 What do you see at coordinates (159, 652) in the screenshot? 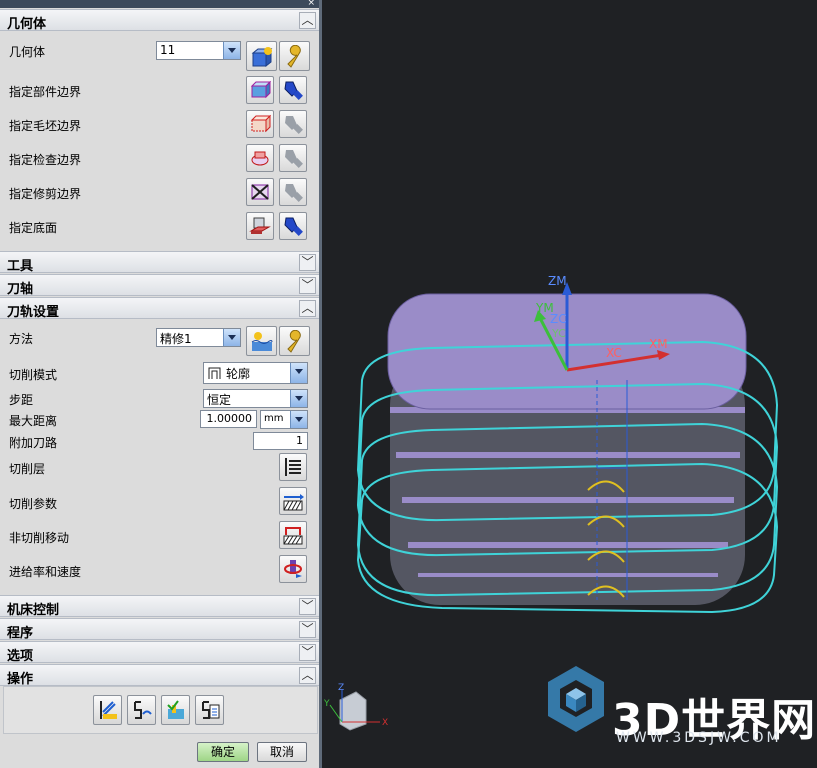
I see `section-options: 选项 ﹀` at bounding box center [159, 652].